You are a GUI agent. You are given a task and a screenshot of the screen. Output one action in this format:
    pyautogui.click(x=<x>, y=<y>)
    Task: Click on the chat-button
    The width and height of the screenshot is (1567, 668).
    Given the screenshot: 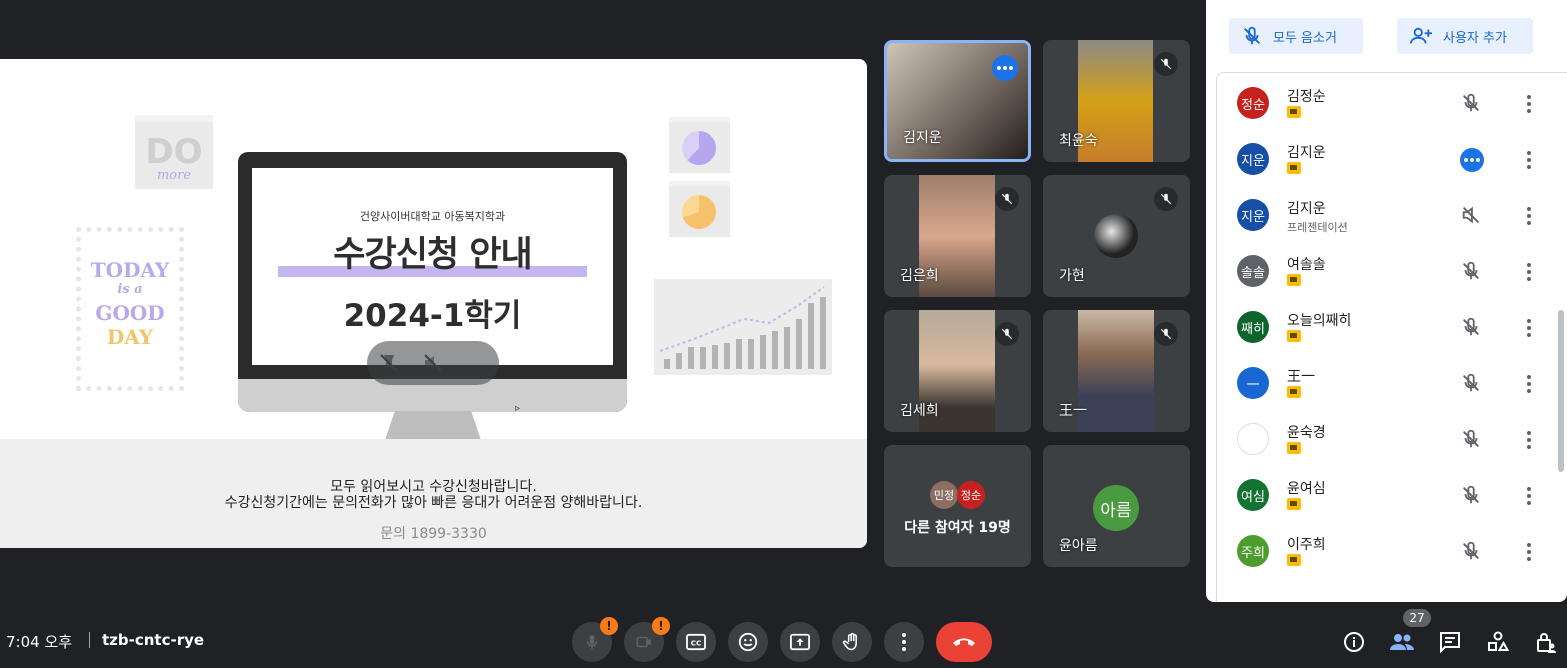 What is the action you would take?
    pyautogui.click(x=1450, y=642)
    